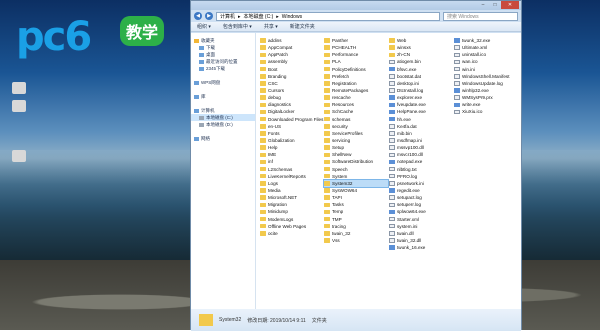  What do you see at coordinates (356, 111) in the screenshot?
I see `file-item: SchCache` at bounding box center [356, 111].